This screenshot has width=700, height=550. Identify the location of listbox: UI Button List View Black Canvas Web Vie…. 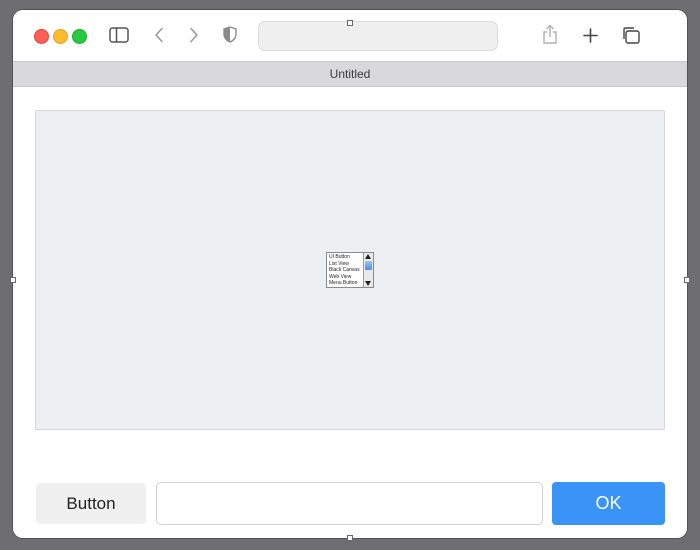
(350, 270).